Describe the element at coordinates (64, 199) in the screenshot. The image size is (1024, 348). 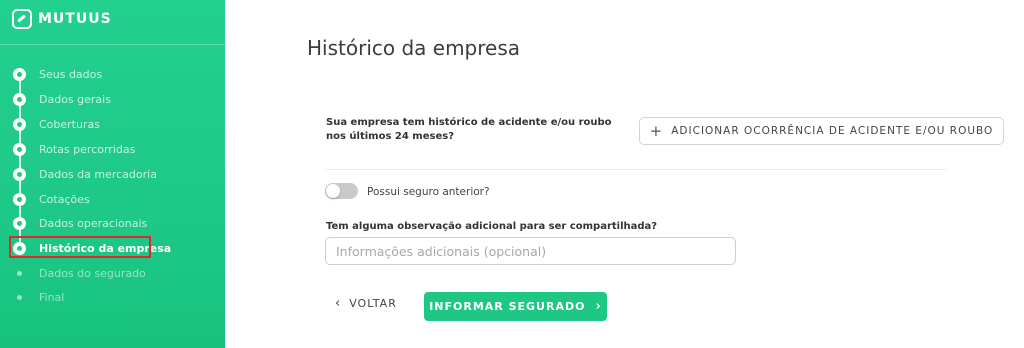
I see `sidebar-step-label: Cotações` at that location.